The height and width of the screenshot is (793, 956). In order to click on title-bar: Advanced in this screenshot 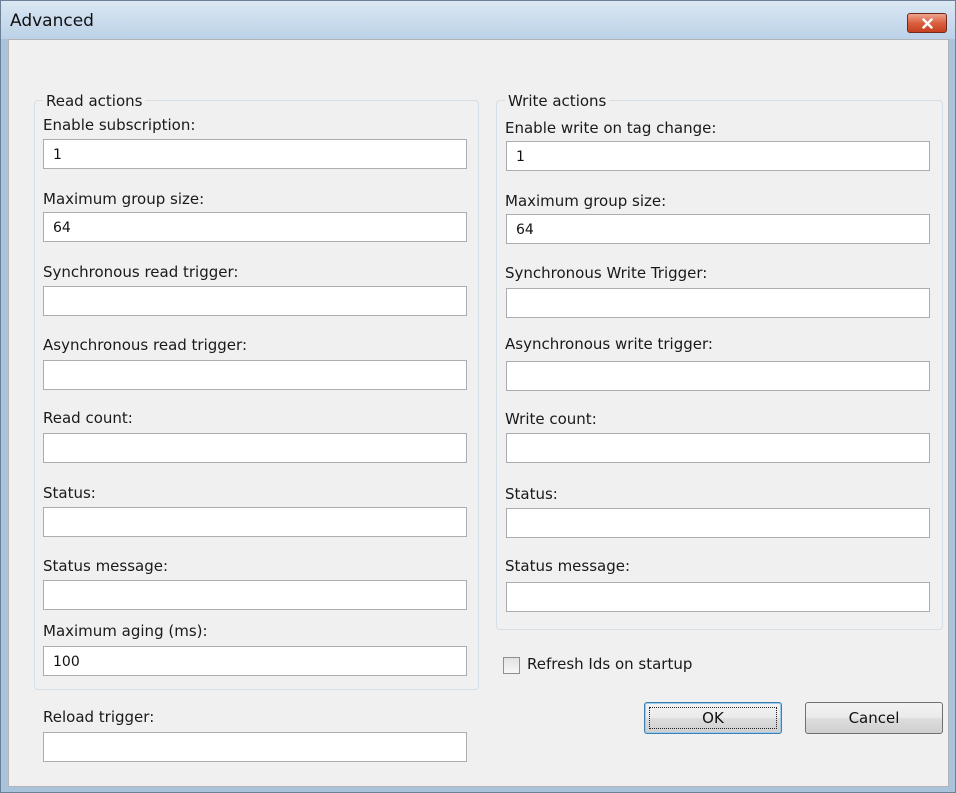, I will do `click(478, 20)`.